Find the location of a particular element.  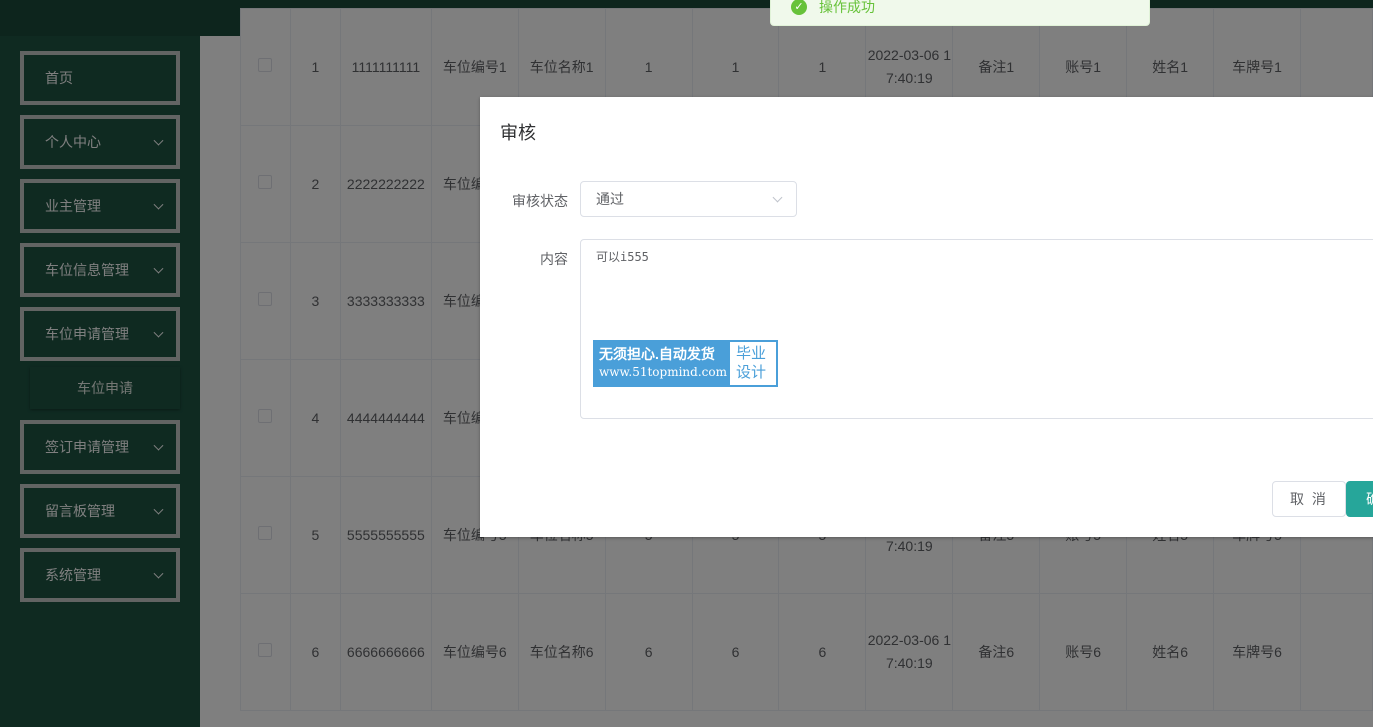

content-label: 内容 is located at coordinates (554, 259).